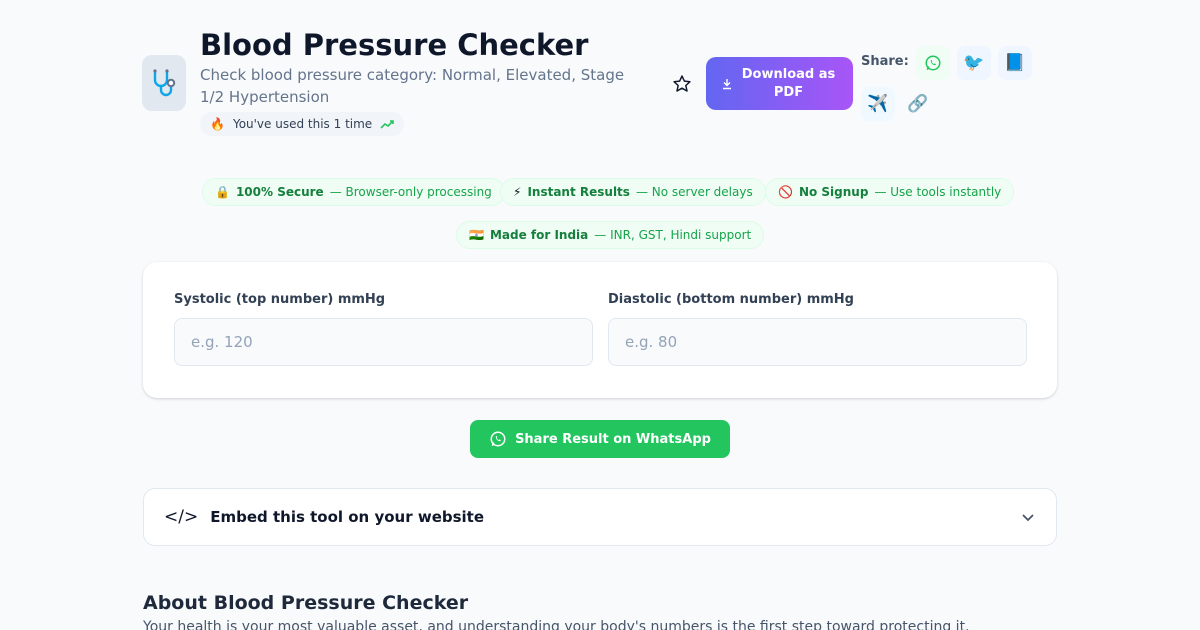 The width and height of the screenshot is (1200, 630). What do you see at coordinates (633, 192) in the screenshot?
I see `badge-instant: ⚡ Instant Results — No server delays` at bounding box center [633, 192].